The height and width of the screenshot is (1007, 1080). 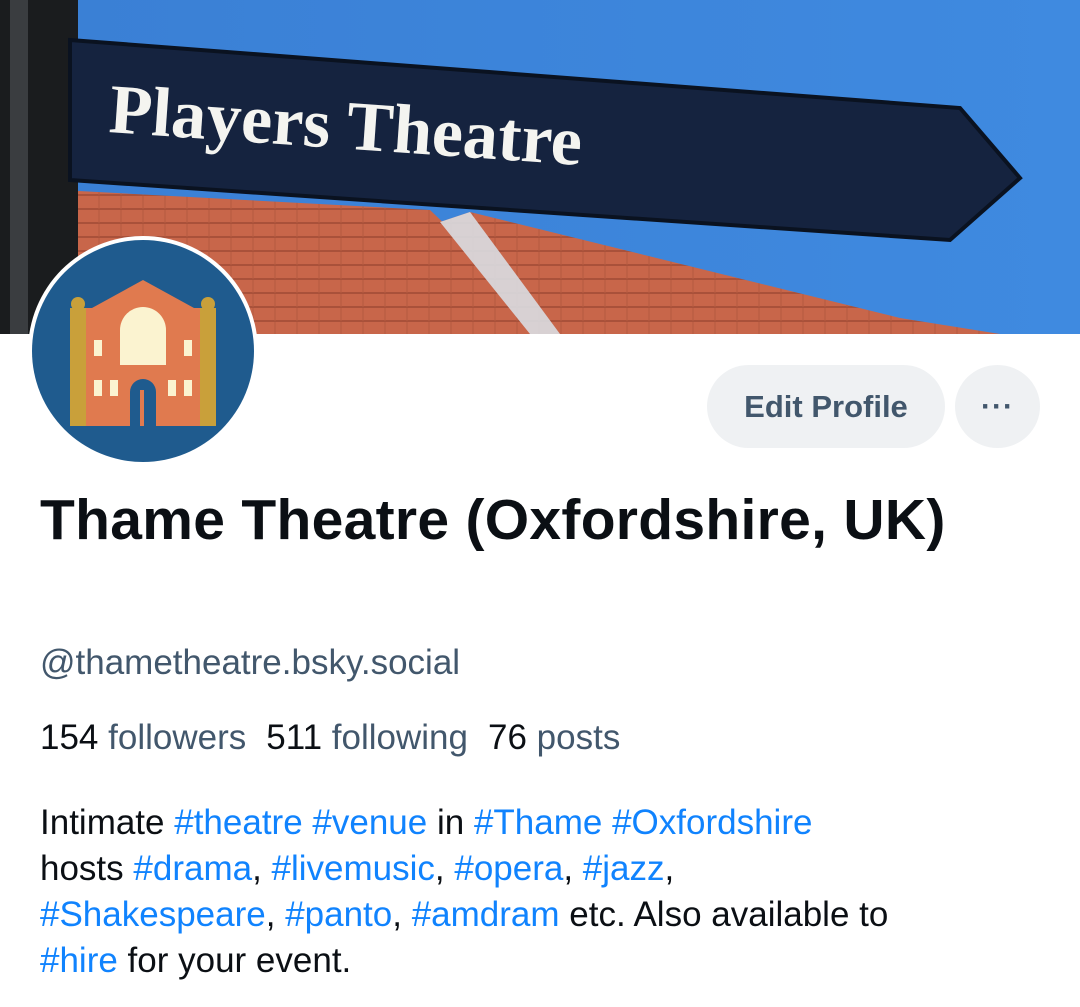 What do you see at coordinates (294, 737) in the screenshot?
I see `following-count: 511` at bounding box center [294, 737].